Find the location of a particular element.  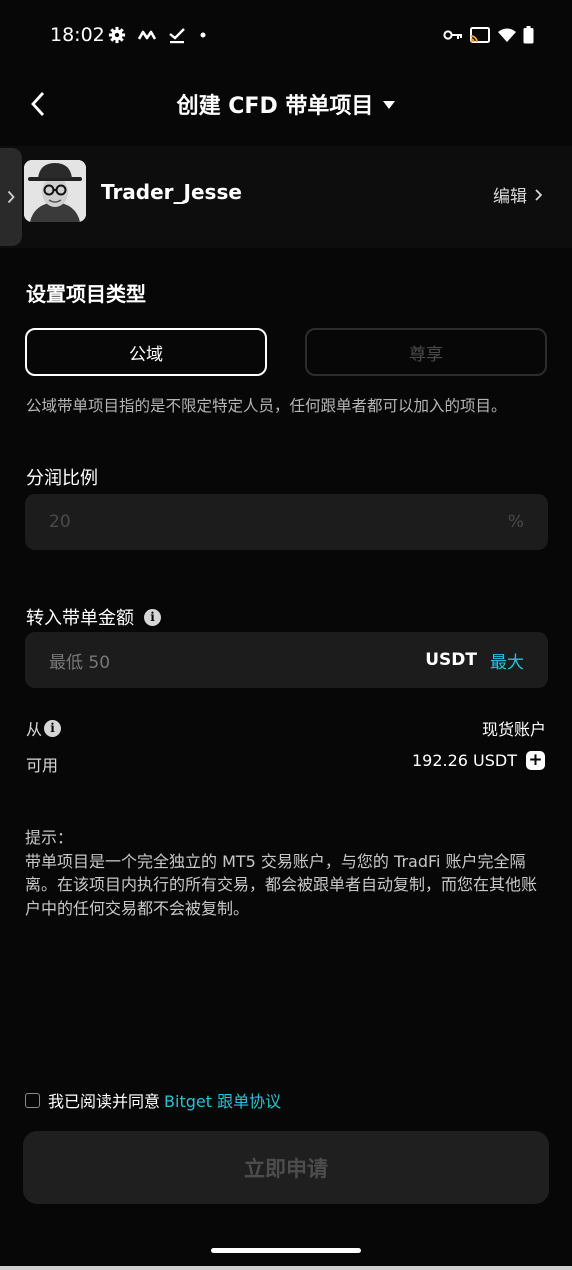

side-drawer-tab is located at coordinates (11, 197).